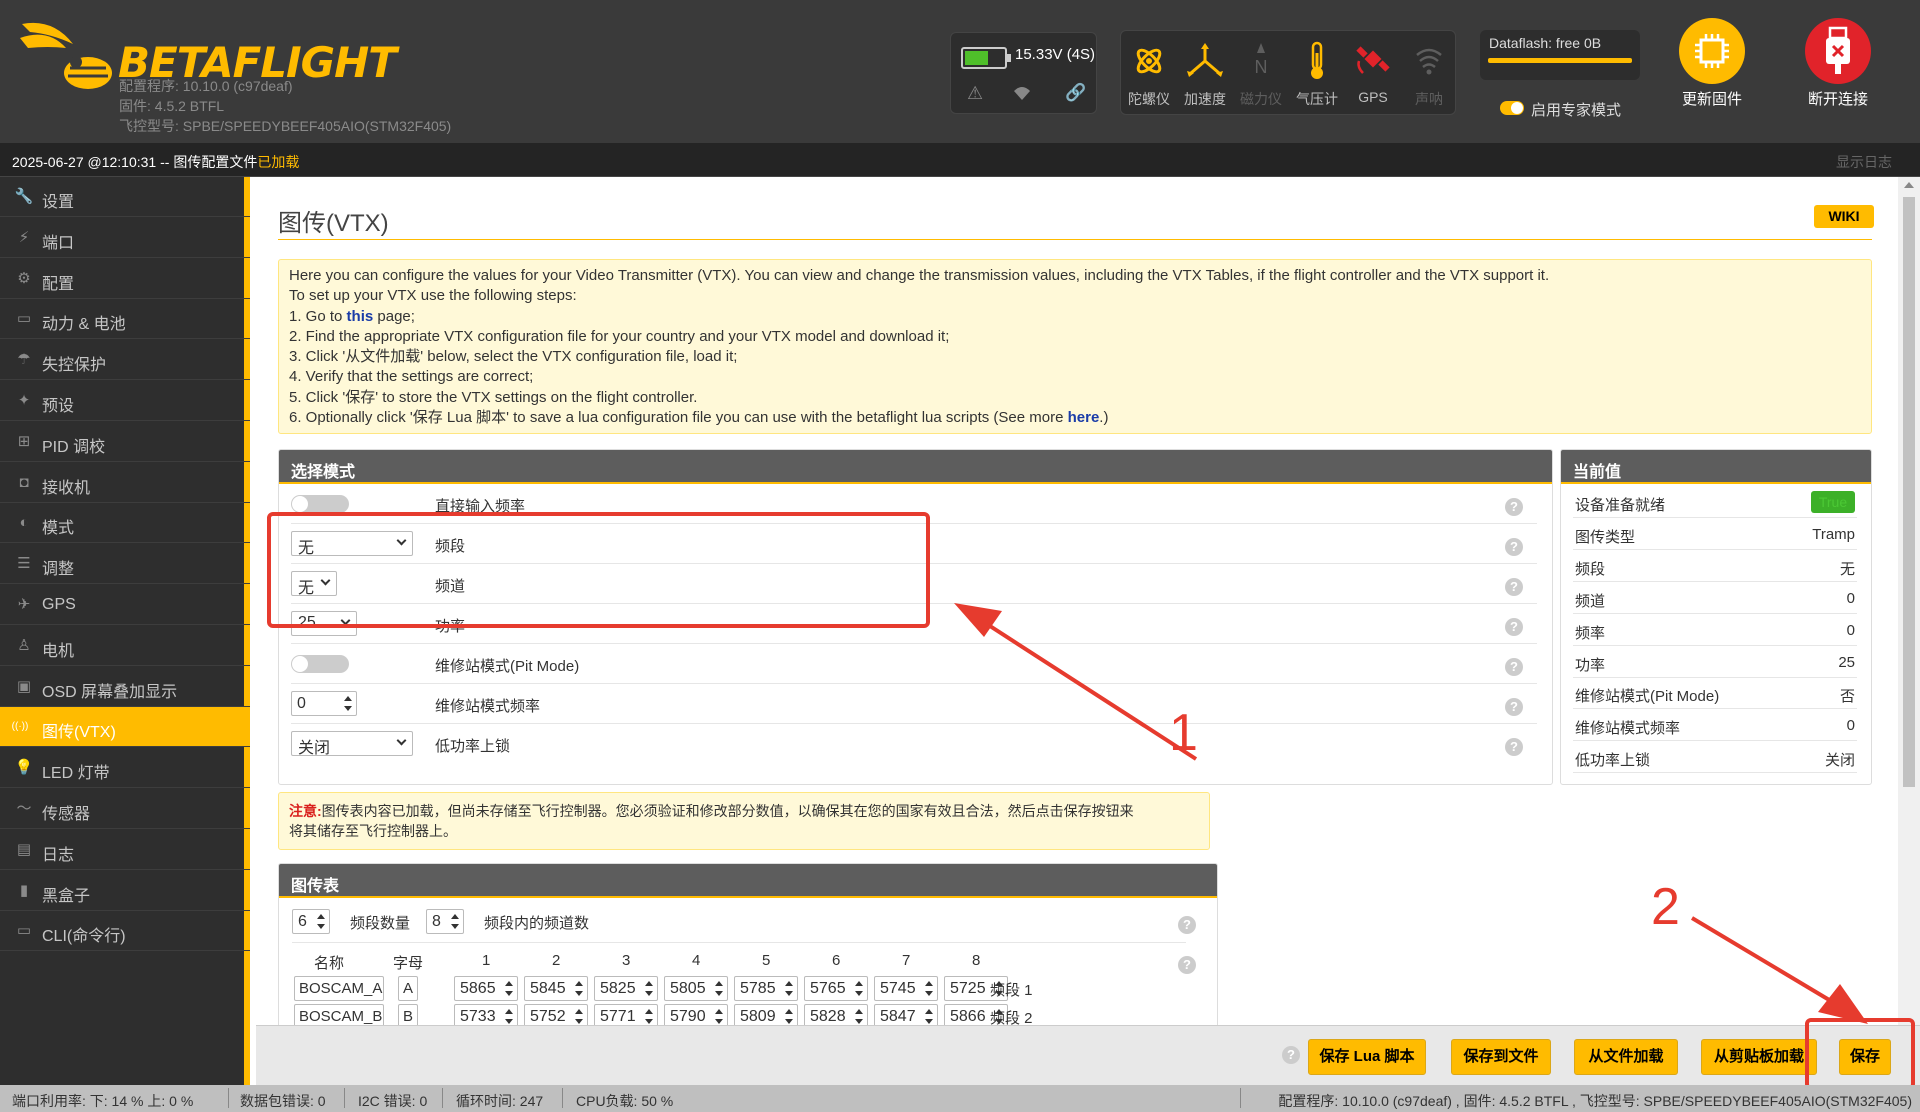 Image resolution: width=1920 pixels, height=1112 pixels. I want to click on sidebar-item: ⚙ 配置, so click(125, 279).